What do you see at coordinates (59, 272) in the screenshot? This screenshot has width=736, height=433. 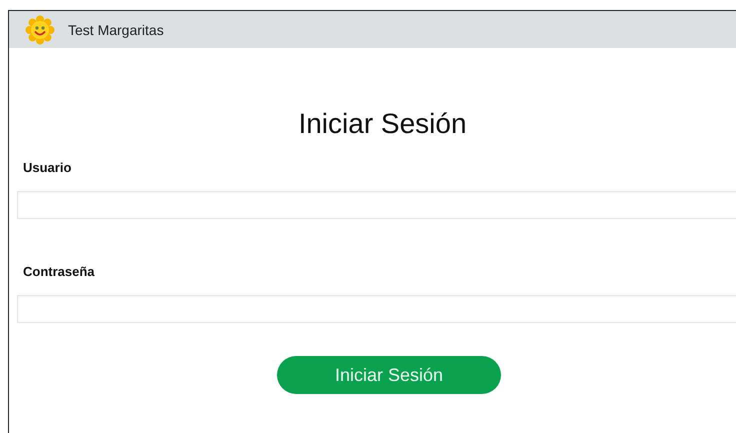 I see `field-label: Contraseña` at bounding box center [59, 272].